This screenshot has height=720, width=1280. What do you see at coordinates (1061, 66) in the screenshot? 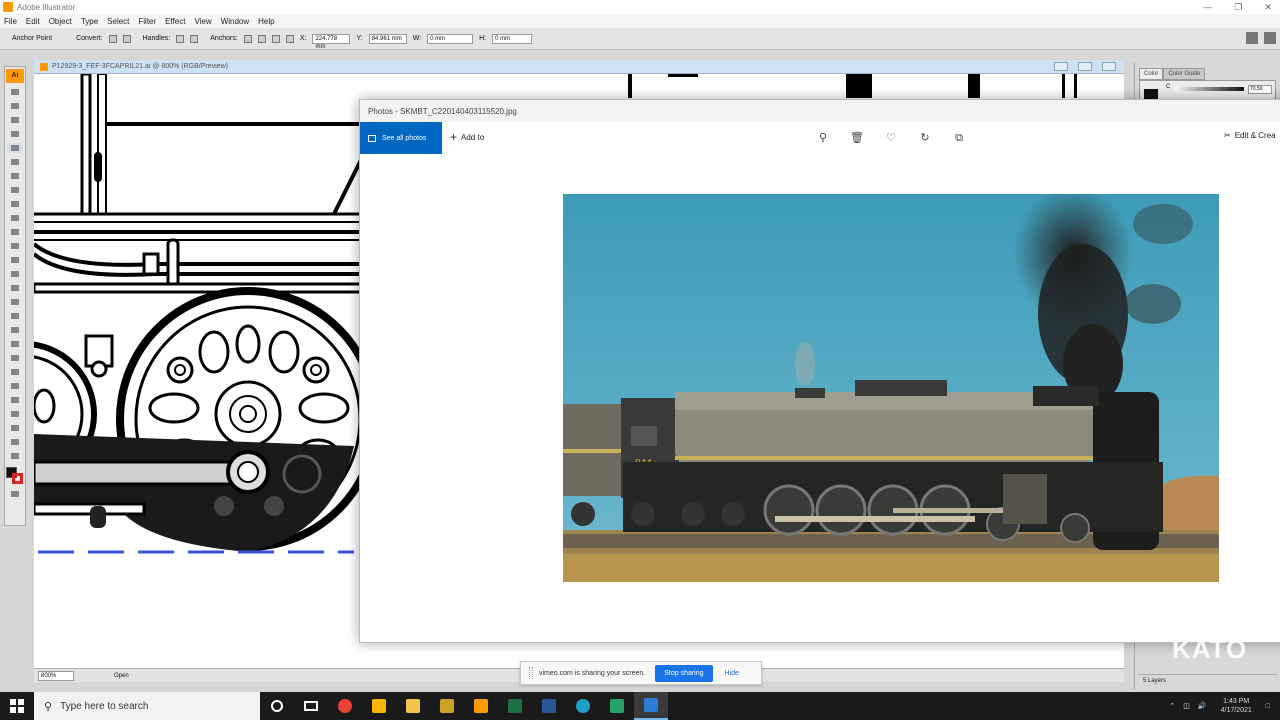
I see `doc-minimize-icon` at bounding box center [1061, 66].